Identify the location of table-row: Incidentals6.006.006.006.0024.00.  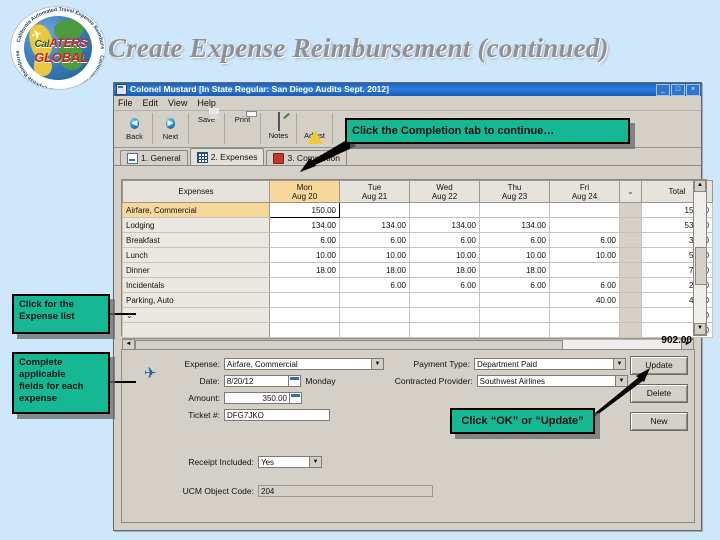
(417, 285).